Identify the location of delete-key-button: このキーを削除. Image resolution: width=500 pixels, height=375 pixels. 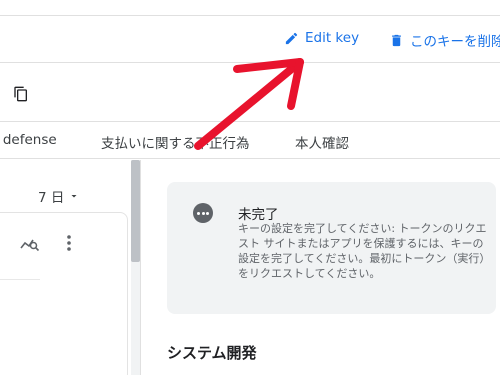
(444, 40).